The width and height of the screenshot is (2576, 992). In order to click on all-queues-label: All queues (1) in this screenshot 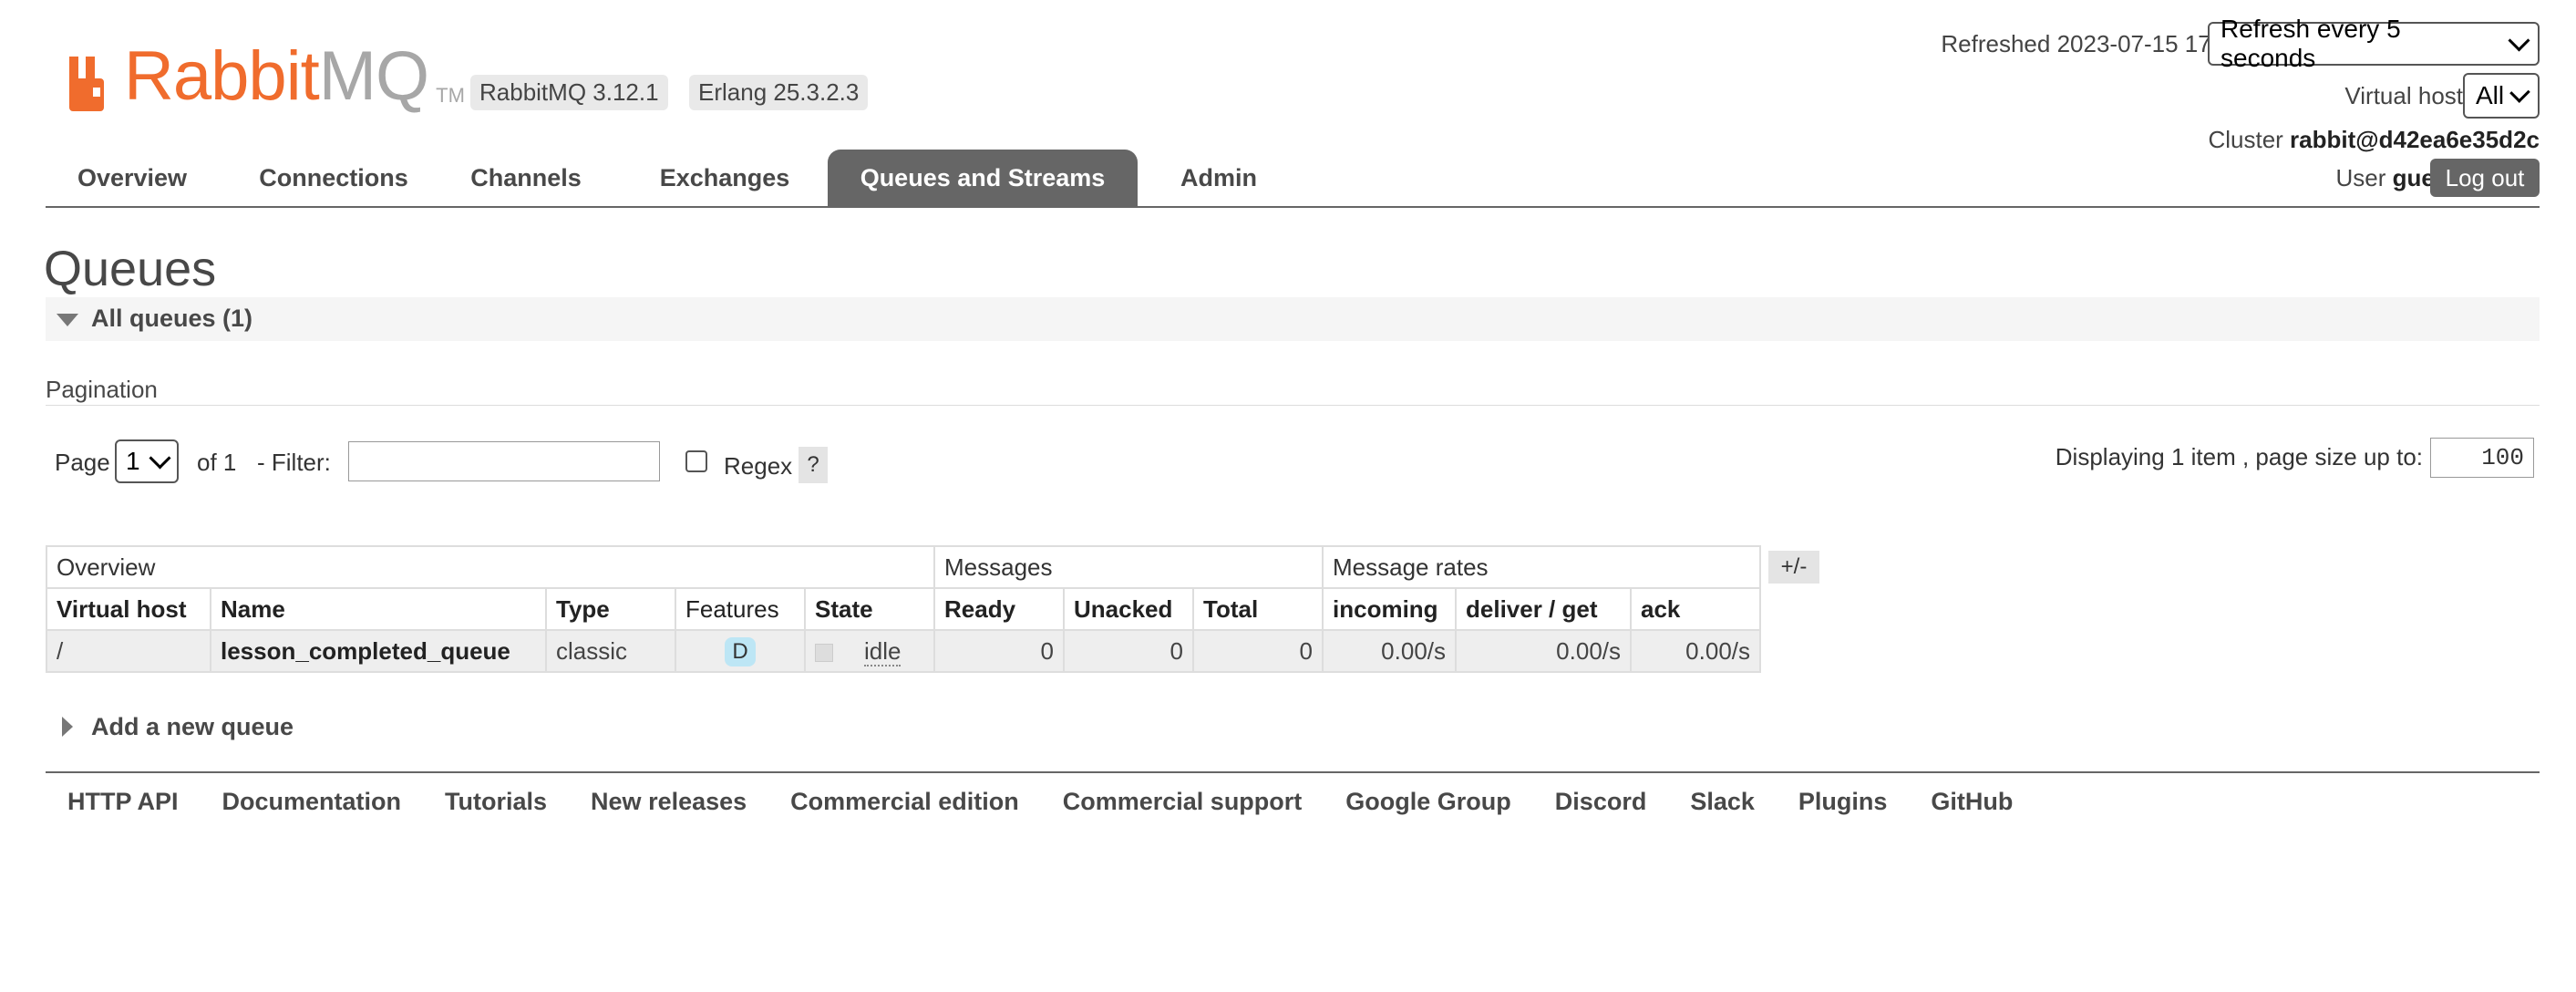, I will do `click(172, 318)`.